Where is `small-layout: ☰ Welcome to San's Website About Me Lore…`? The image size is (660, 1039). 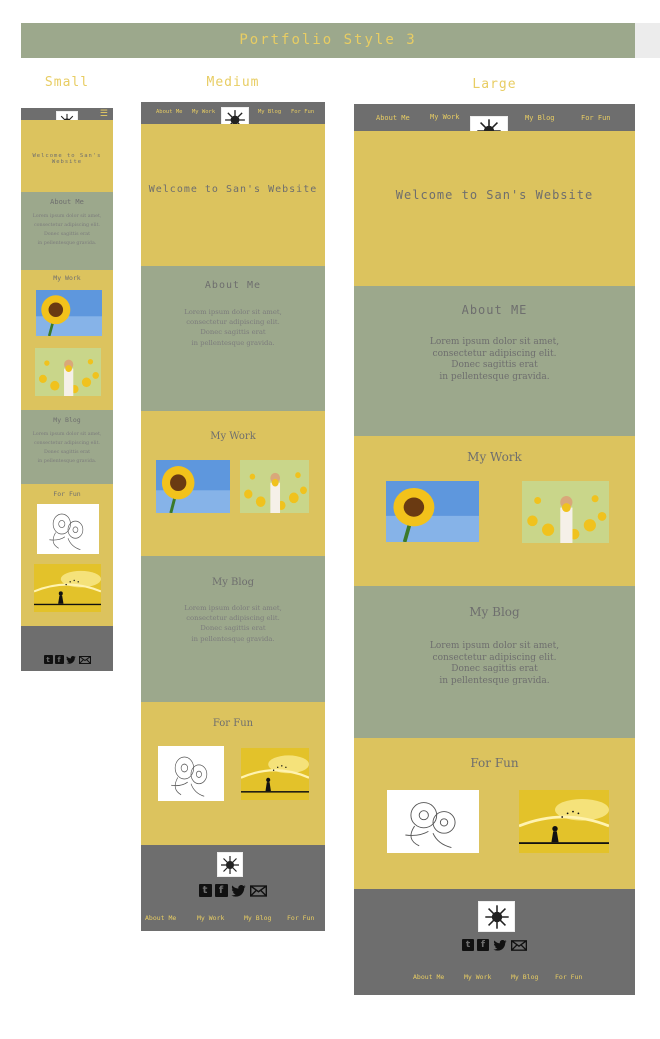
small-layout: ☰ Welcome to San's Website About Me Lore… is located at coordinates (67, 389).